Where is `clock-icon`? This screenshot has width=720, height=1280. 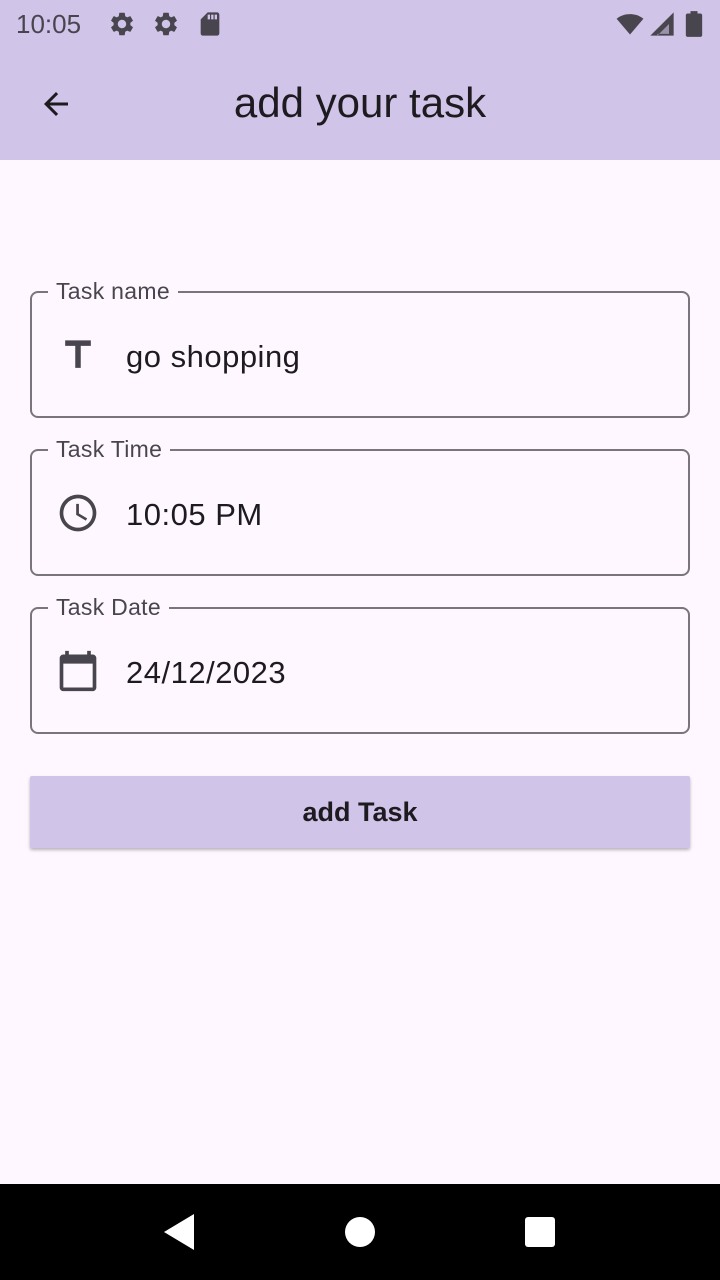
clock-icon is located at coordinates (78, 513).